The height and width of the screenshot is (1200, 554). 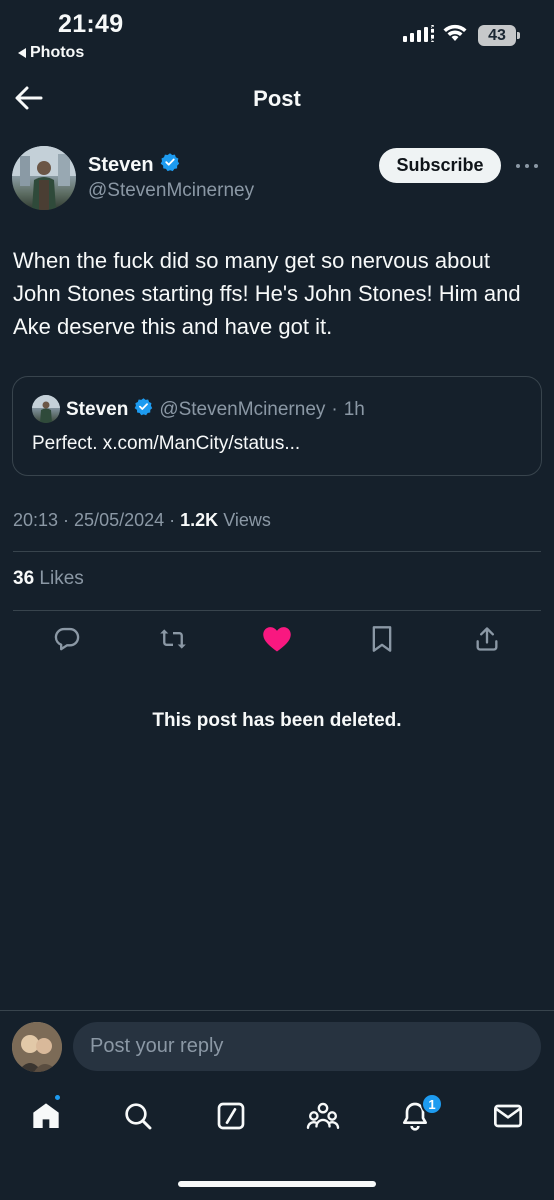 What do you see at coordinates (94, 520) in the screenshot?
I see `post-timestamp: 20:13 · 25/05/2024 ·` at bounding box center [94, 520].